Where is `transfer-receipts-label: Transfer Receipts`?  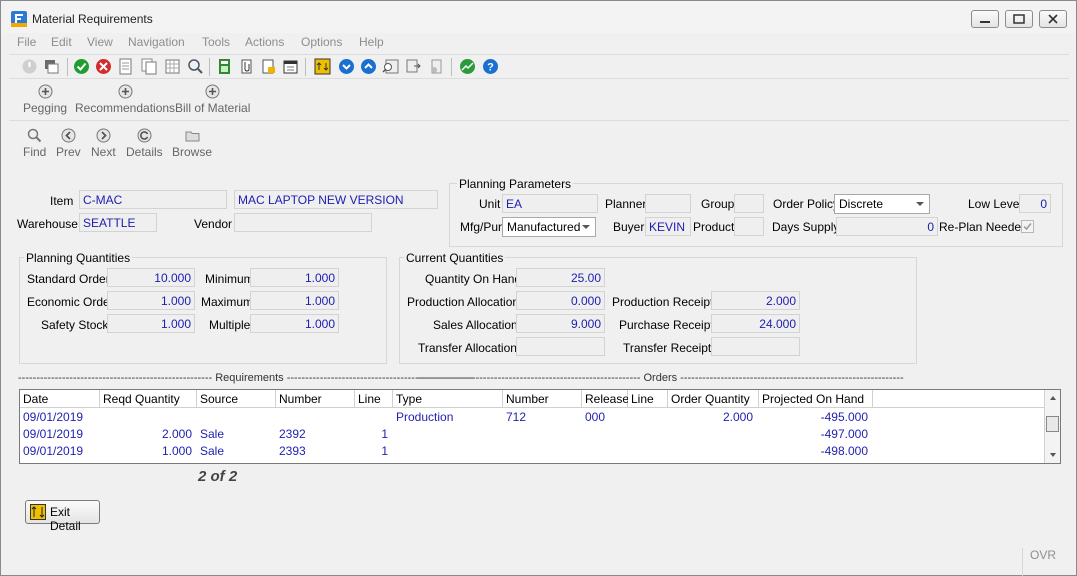
transfer-receipts-label: Transfer Receipts is located at coordinates (670, 348).